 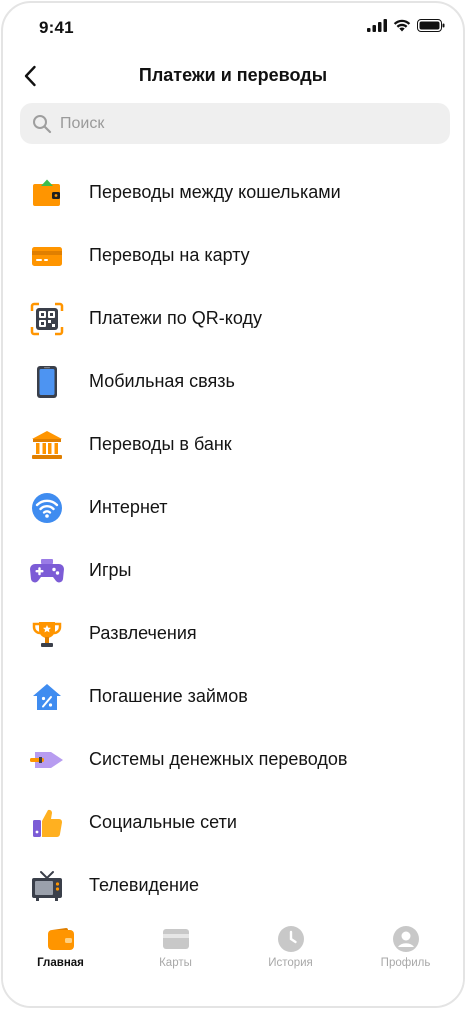 I want to click on list-item-wallet-transfers: Переводы между кошельками, so click(x=233, y=192).